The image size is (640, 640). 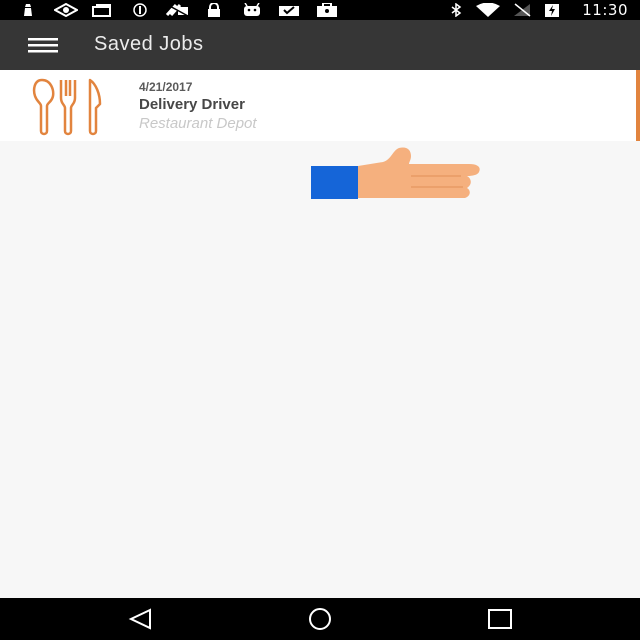 I want to click on lock-icon, so click(x=214, y=10).